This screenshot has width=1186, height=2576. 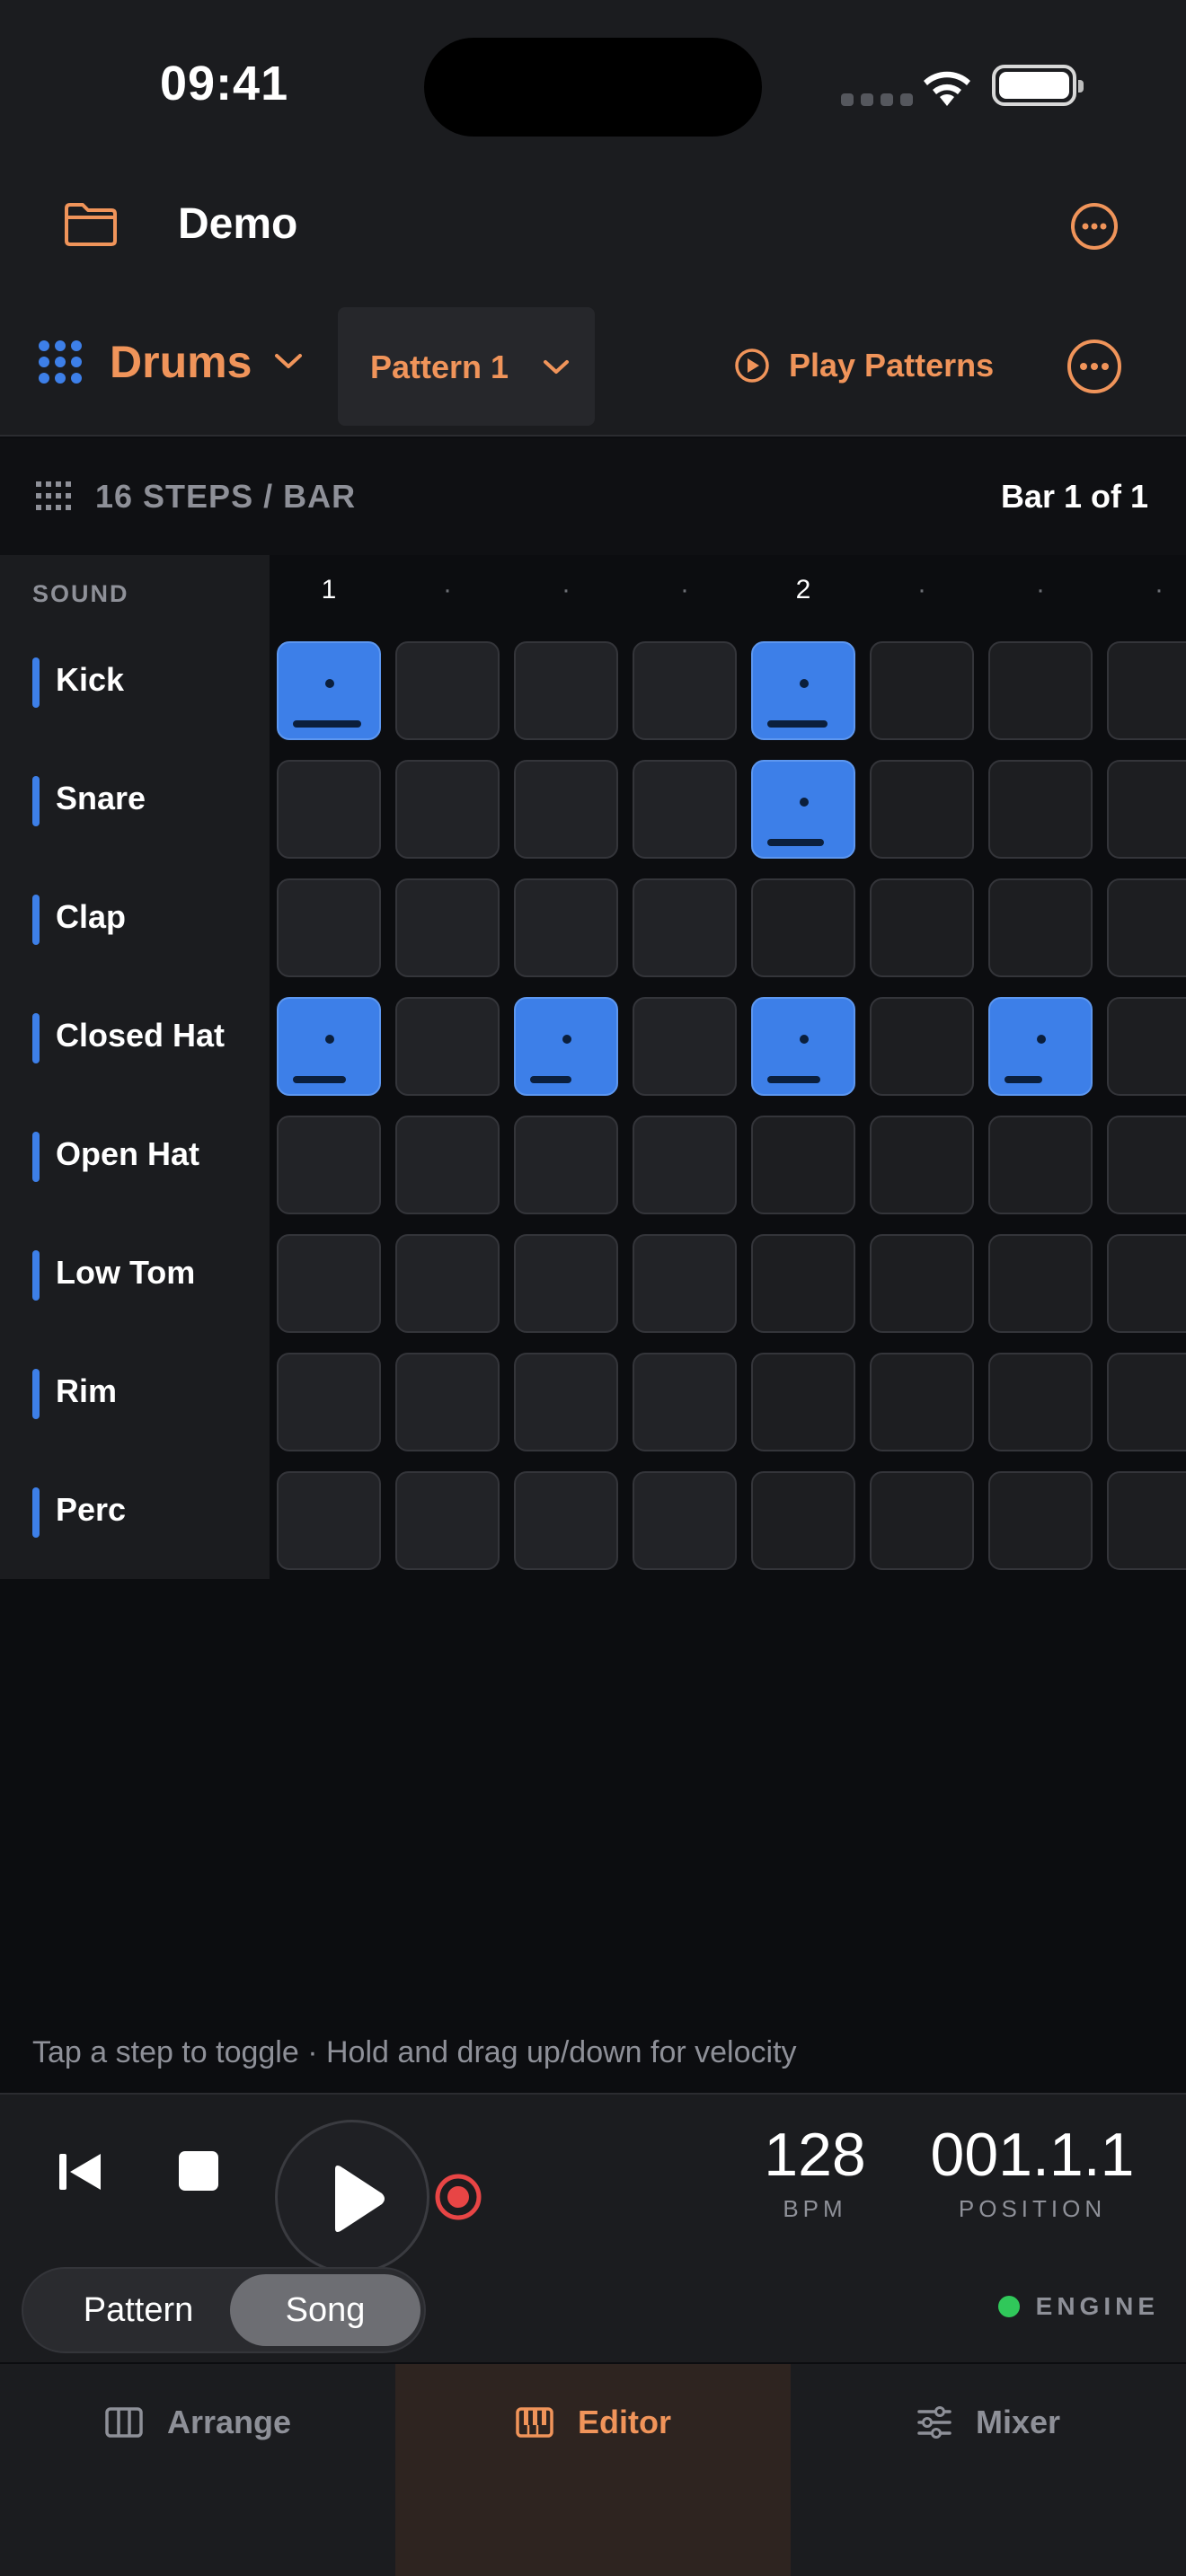 What do you see at coordinates (863, 365) in the screenshot?
I see `play-patterns-button: Play Patterns` at bounding box center [863, 365].